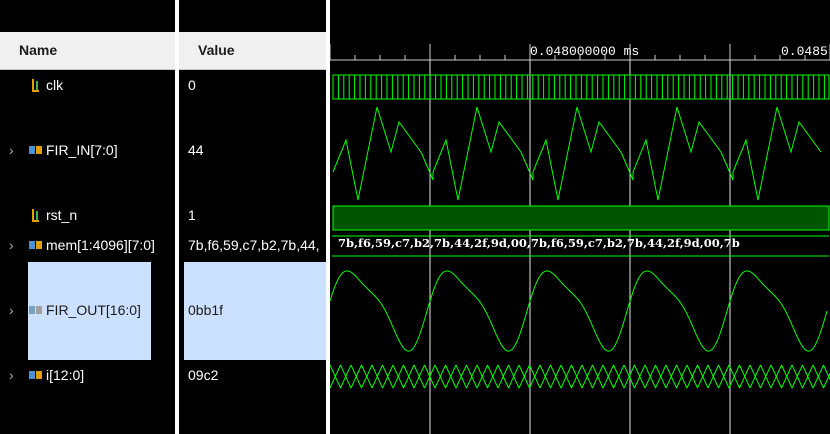 Image resolution: width=830 pixels, height=434 pixels. I want to click on signal-row-clk: clk, so click(87, 86).